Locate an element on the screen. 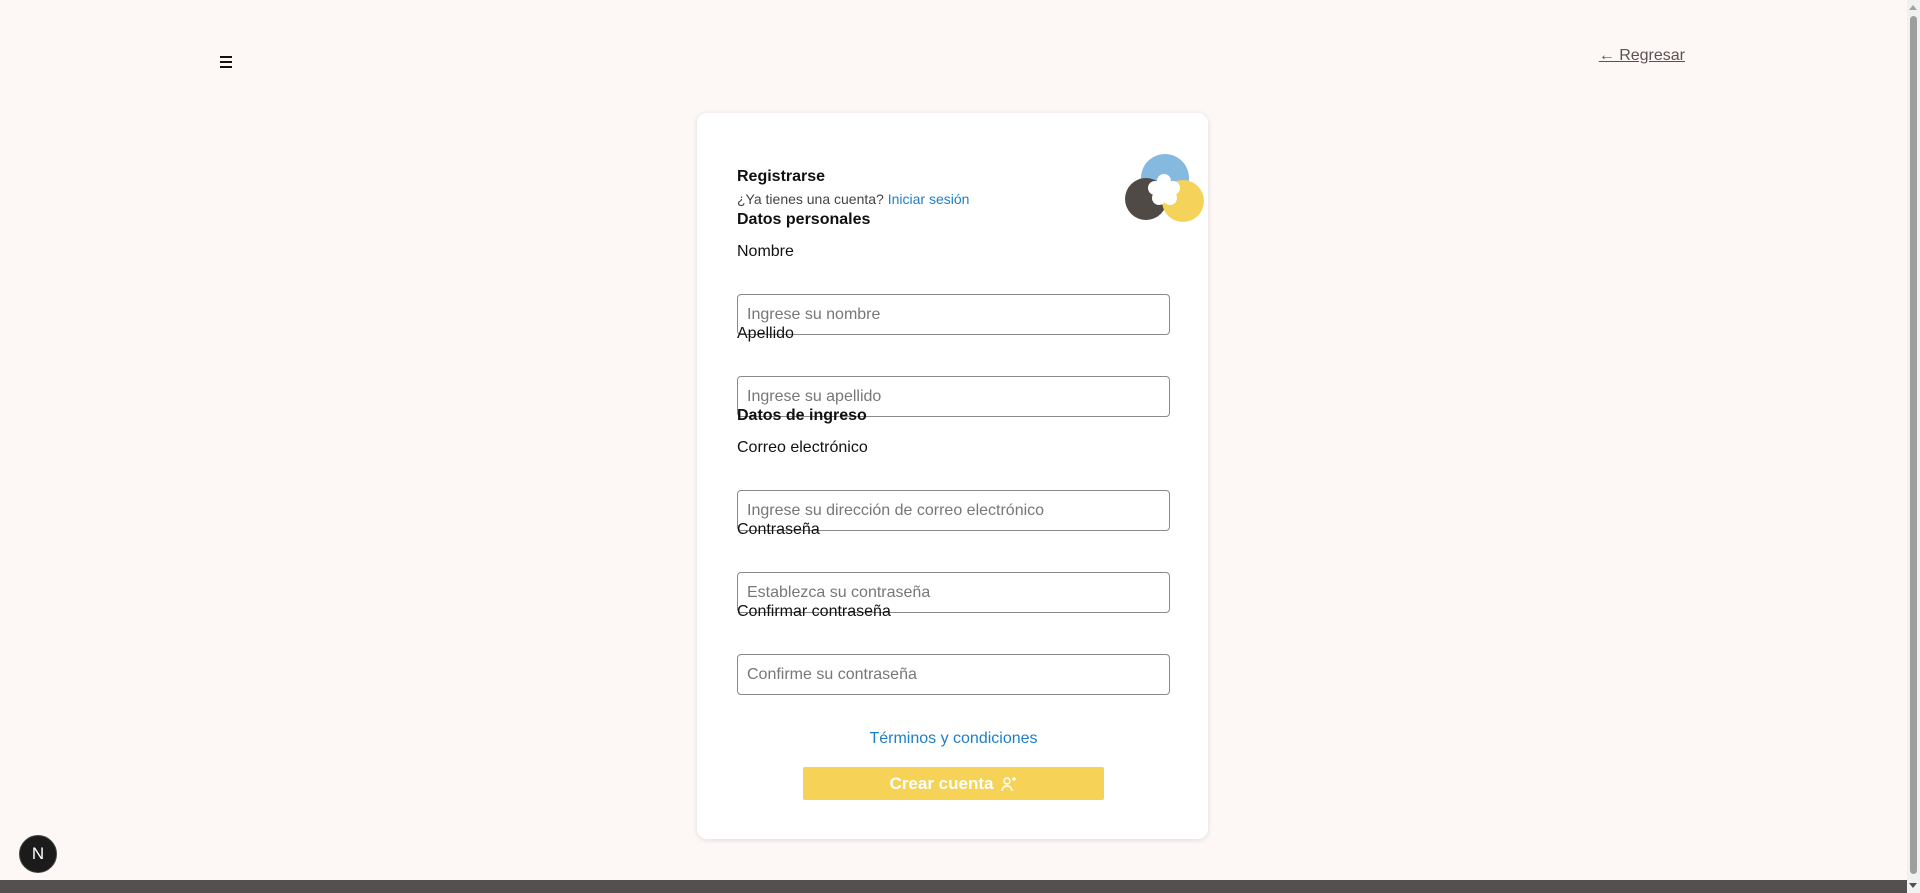  create-account-label: Crear cuenta is located at coordinates (941, 783).